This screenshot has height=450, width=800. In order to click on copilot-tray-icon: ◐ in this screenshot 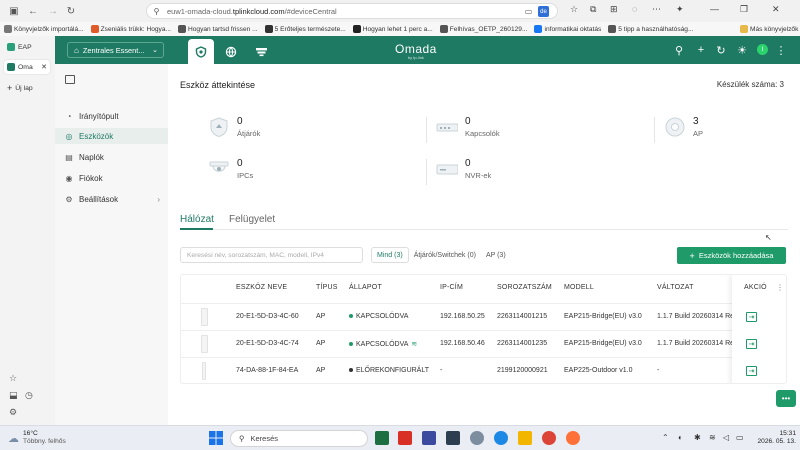, I will do `click(680, 437)`.